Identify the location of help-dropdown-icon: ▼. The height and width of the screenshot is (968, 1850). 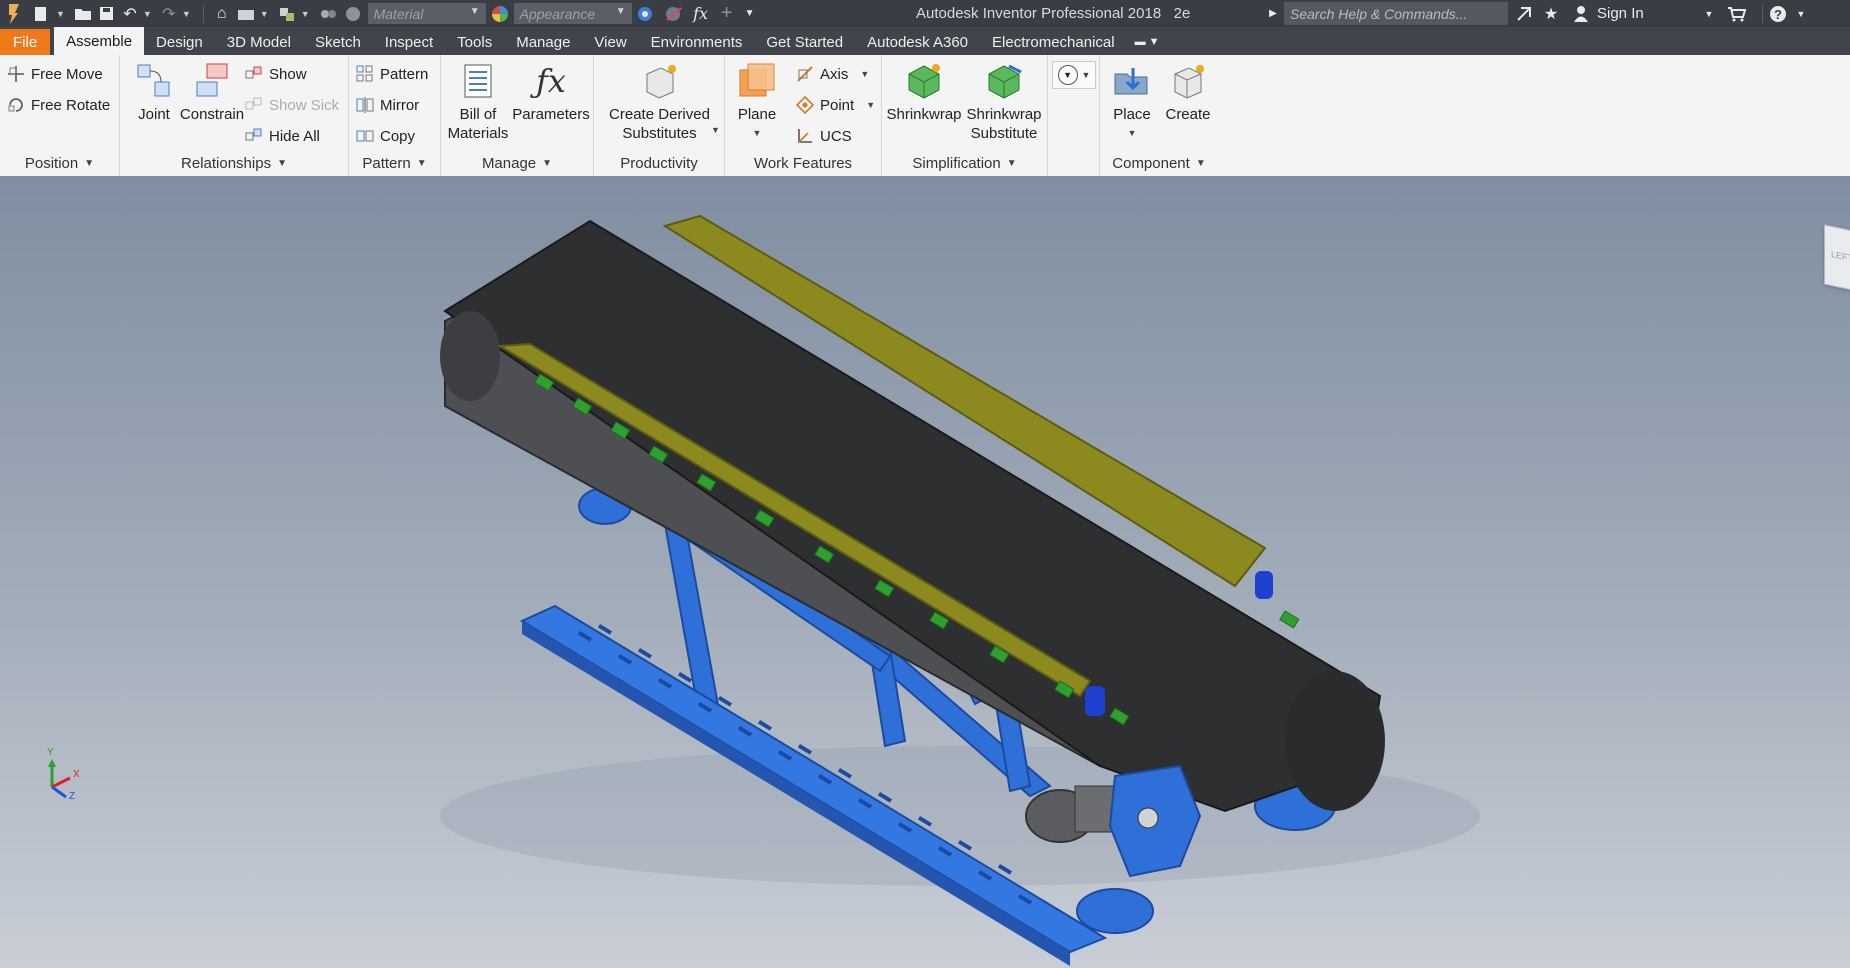
(1801, 13).